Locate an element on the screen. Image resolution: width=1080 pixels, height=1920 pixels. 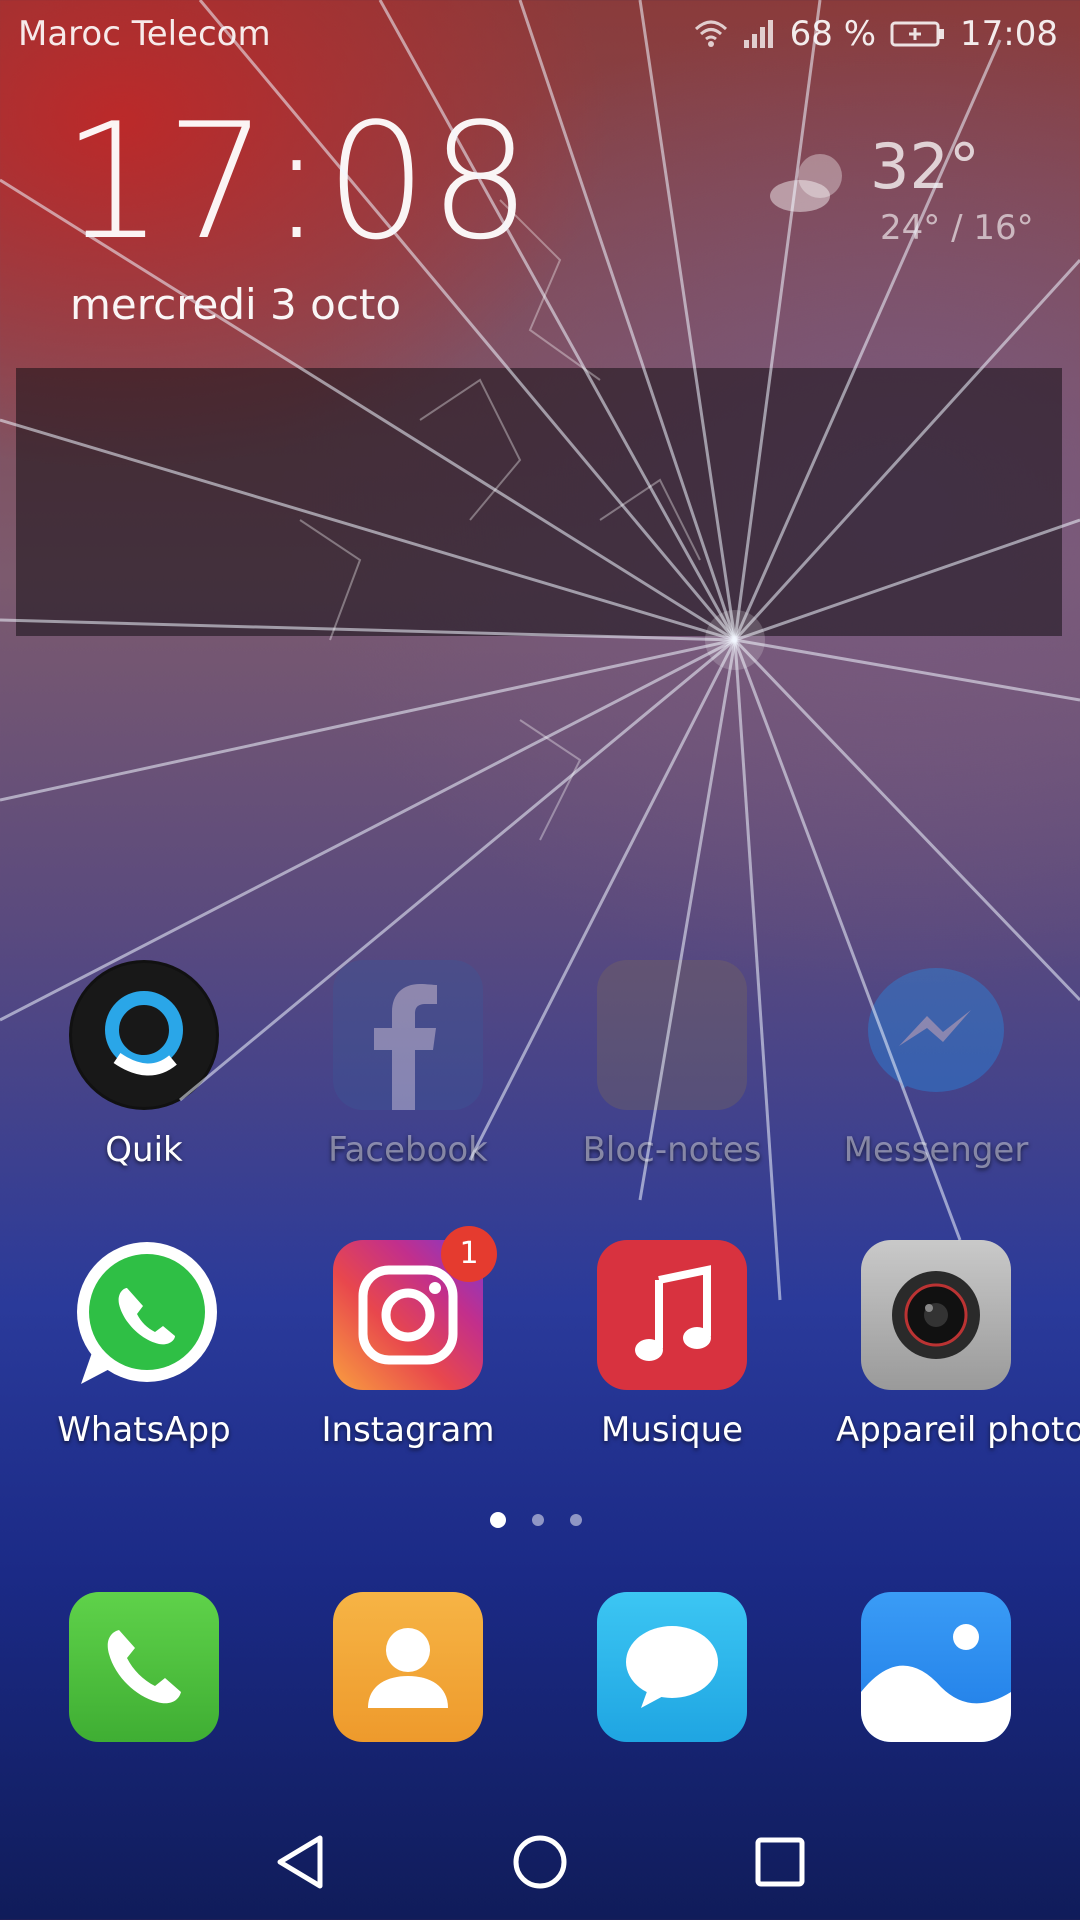
app-whatsapp: WhatsApp is located at coordinates (144, 1345).